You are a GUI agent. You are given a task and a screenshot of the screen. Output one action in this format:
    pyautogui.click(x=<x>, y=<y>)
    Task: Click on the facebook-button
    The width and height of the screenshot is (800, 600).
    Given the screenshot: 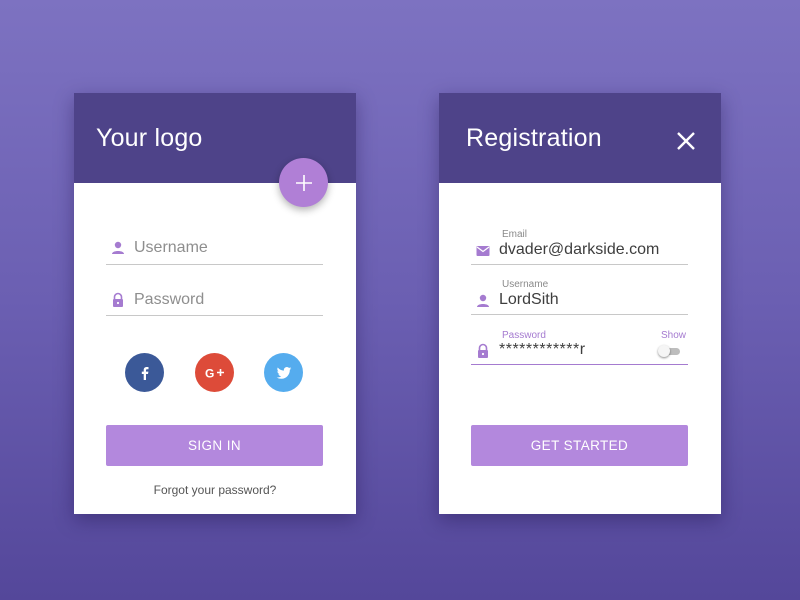 What is the action you would take?
    pyautogui.click(x=144, y=372)
    